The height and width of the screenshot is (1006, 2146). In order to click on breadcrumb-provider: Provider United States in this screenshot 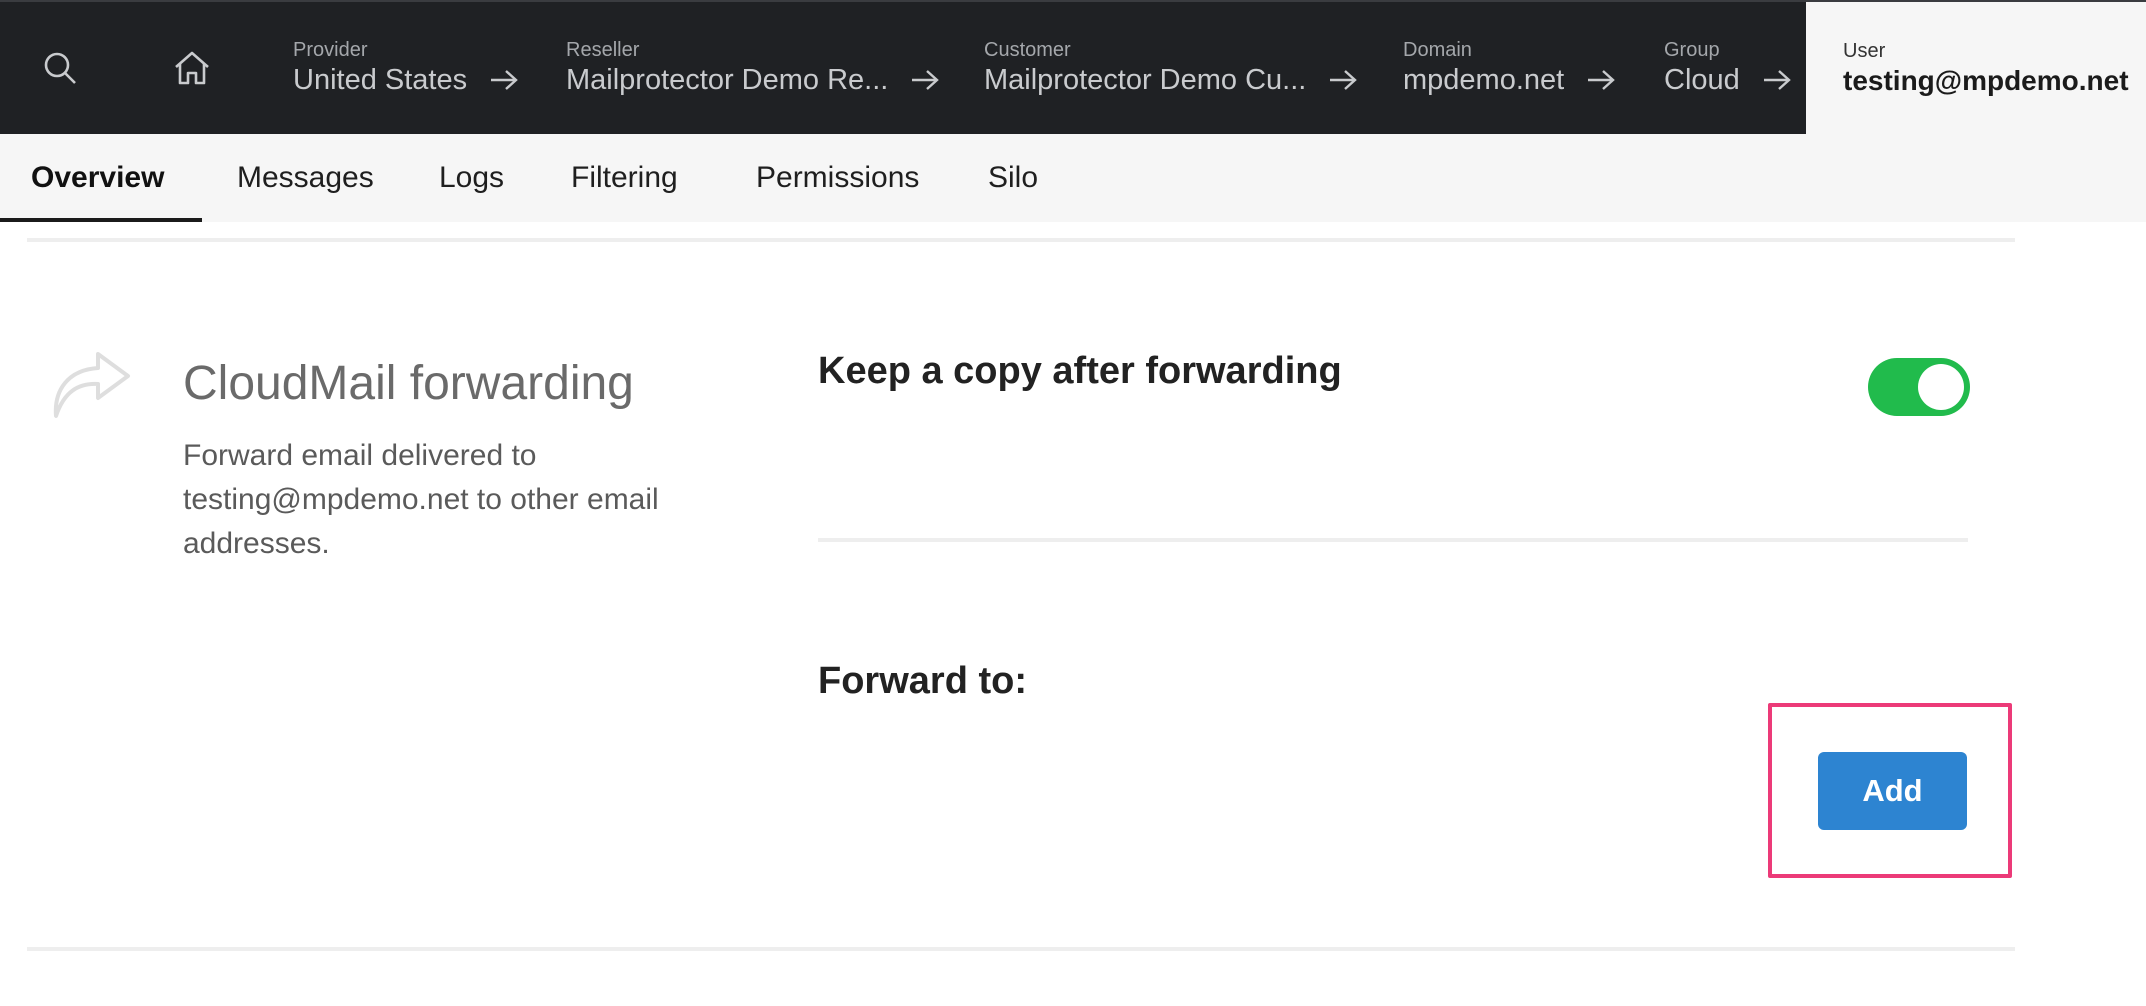, I will do `click(406, 68)`.